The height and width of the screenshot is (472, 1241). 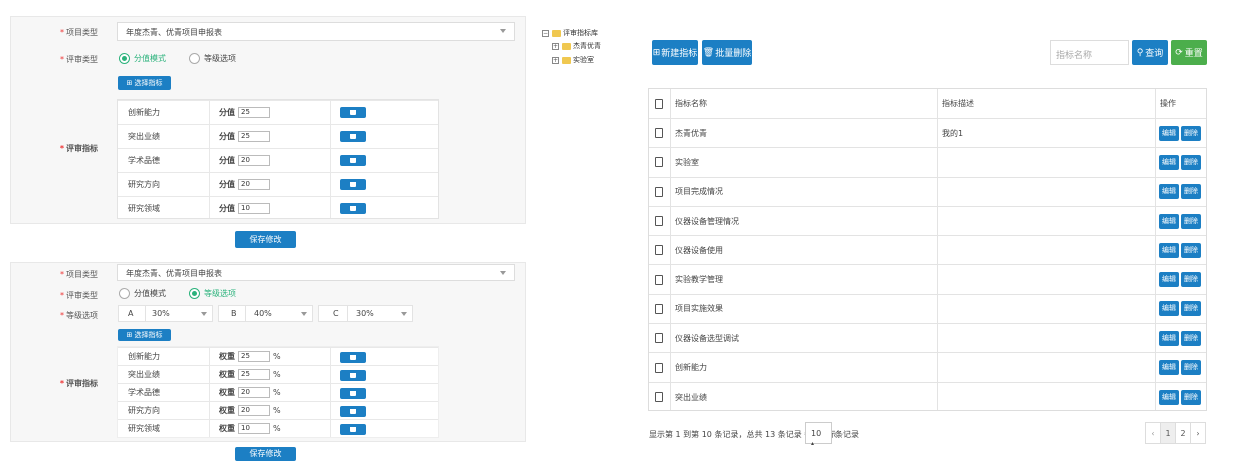 I want to click on tree-node-lab: + 实验室, so click(x=573, y=60).